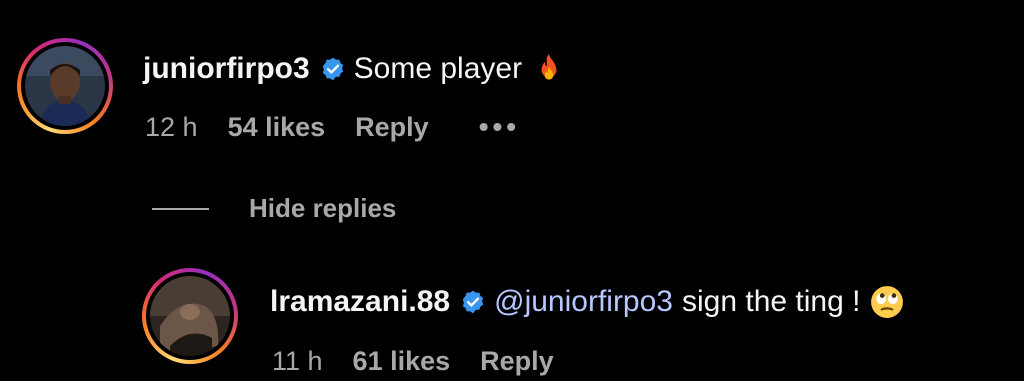  Describe the element at coordinates (226, 69) in the screenshot. I see `comment-username: juniorfirpo3` at that location.